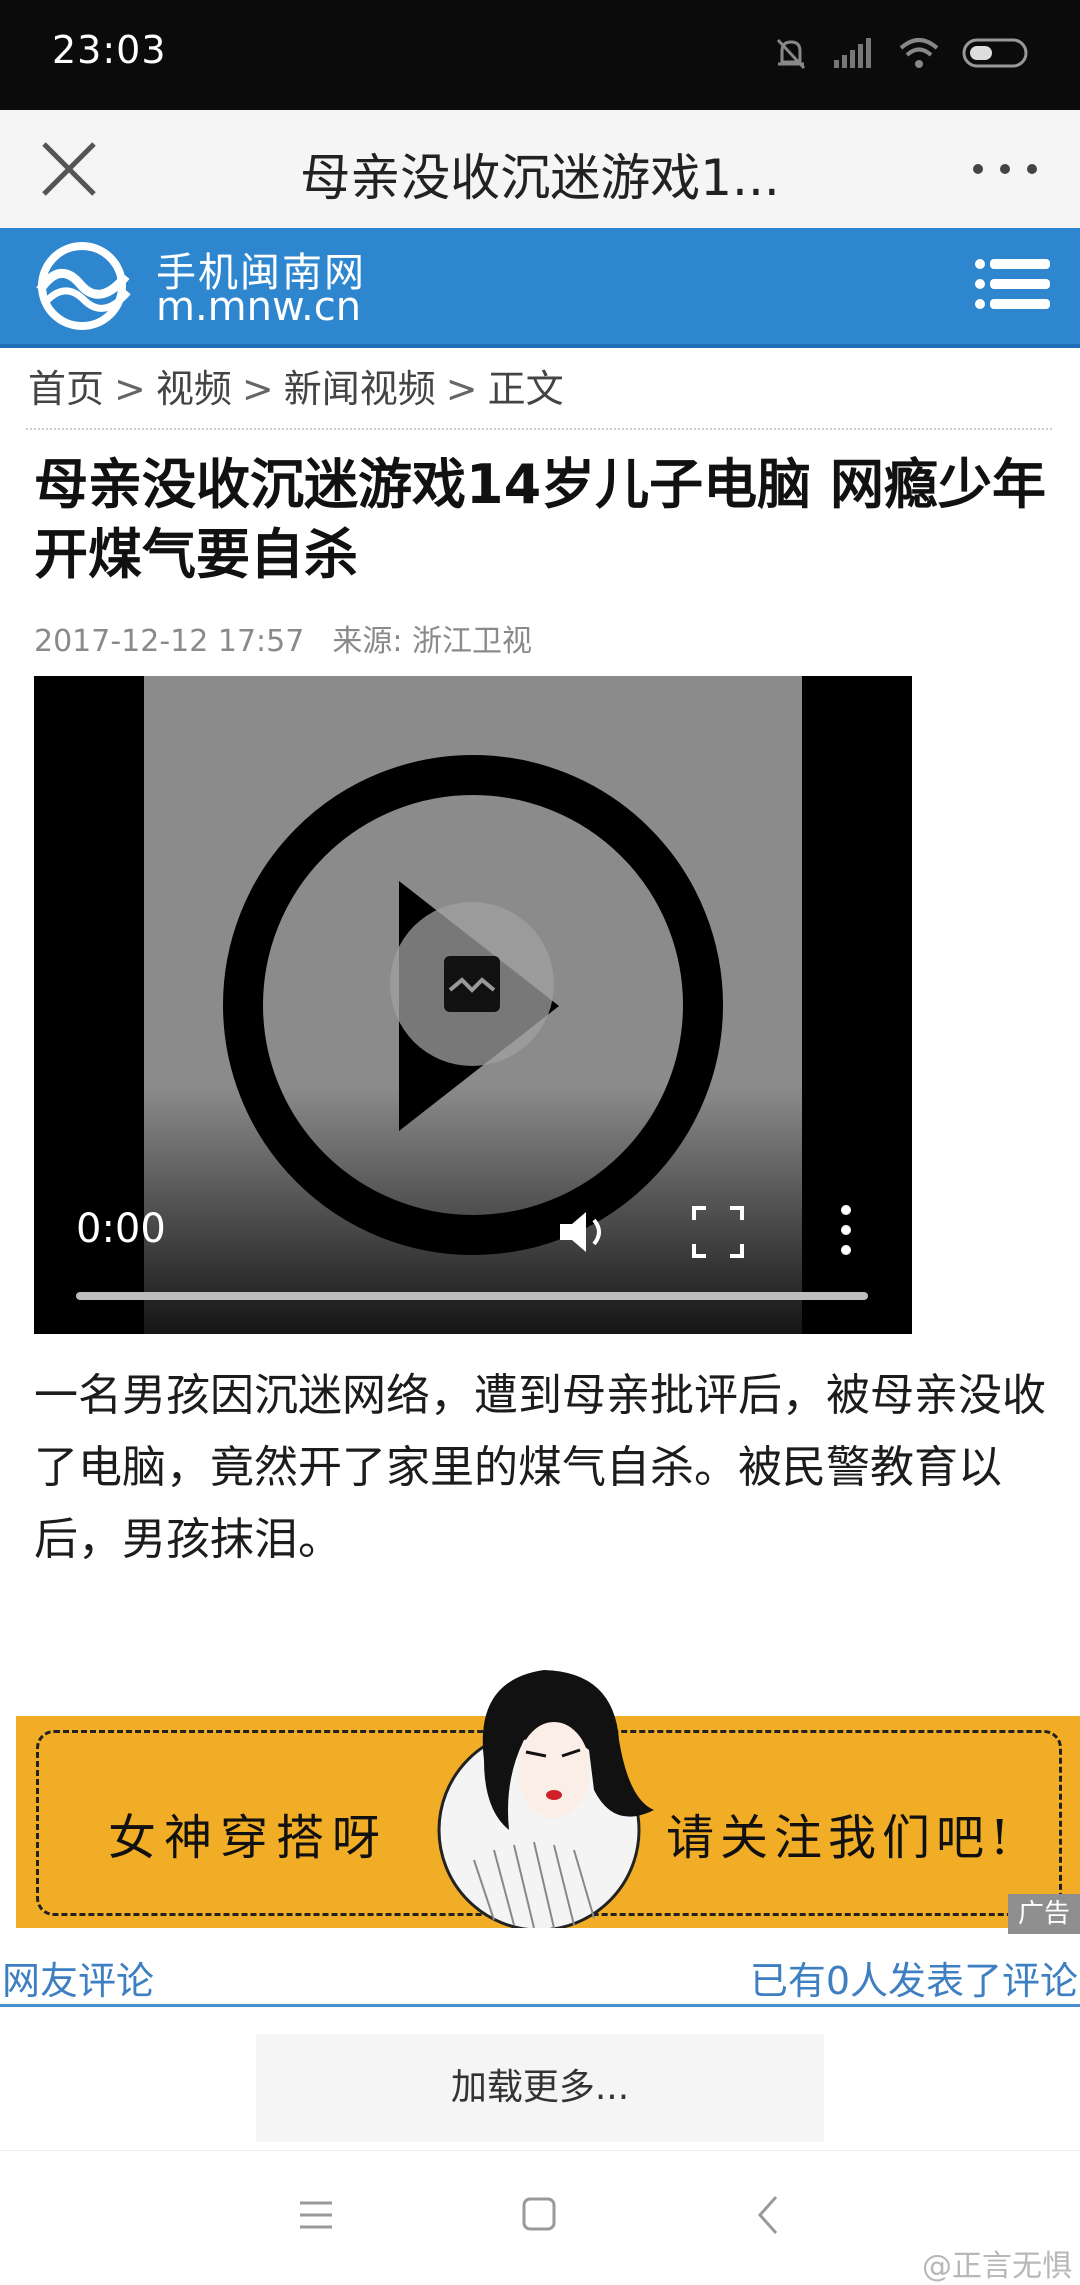 The image size is (1080, 2285). I want to click on site-logo-icon, so click(85, 286).